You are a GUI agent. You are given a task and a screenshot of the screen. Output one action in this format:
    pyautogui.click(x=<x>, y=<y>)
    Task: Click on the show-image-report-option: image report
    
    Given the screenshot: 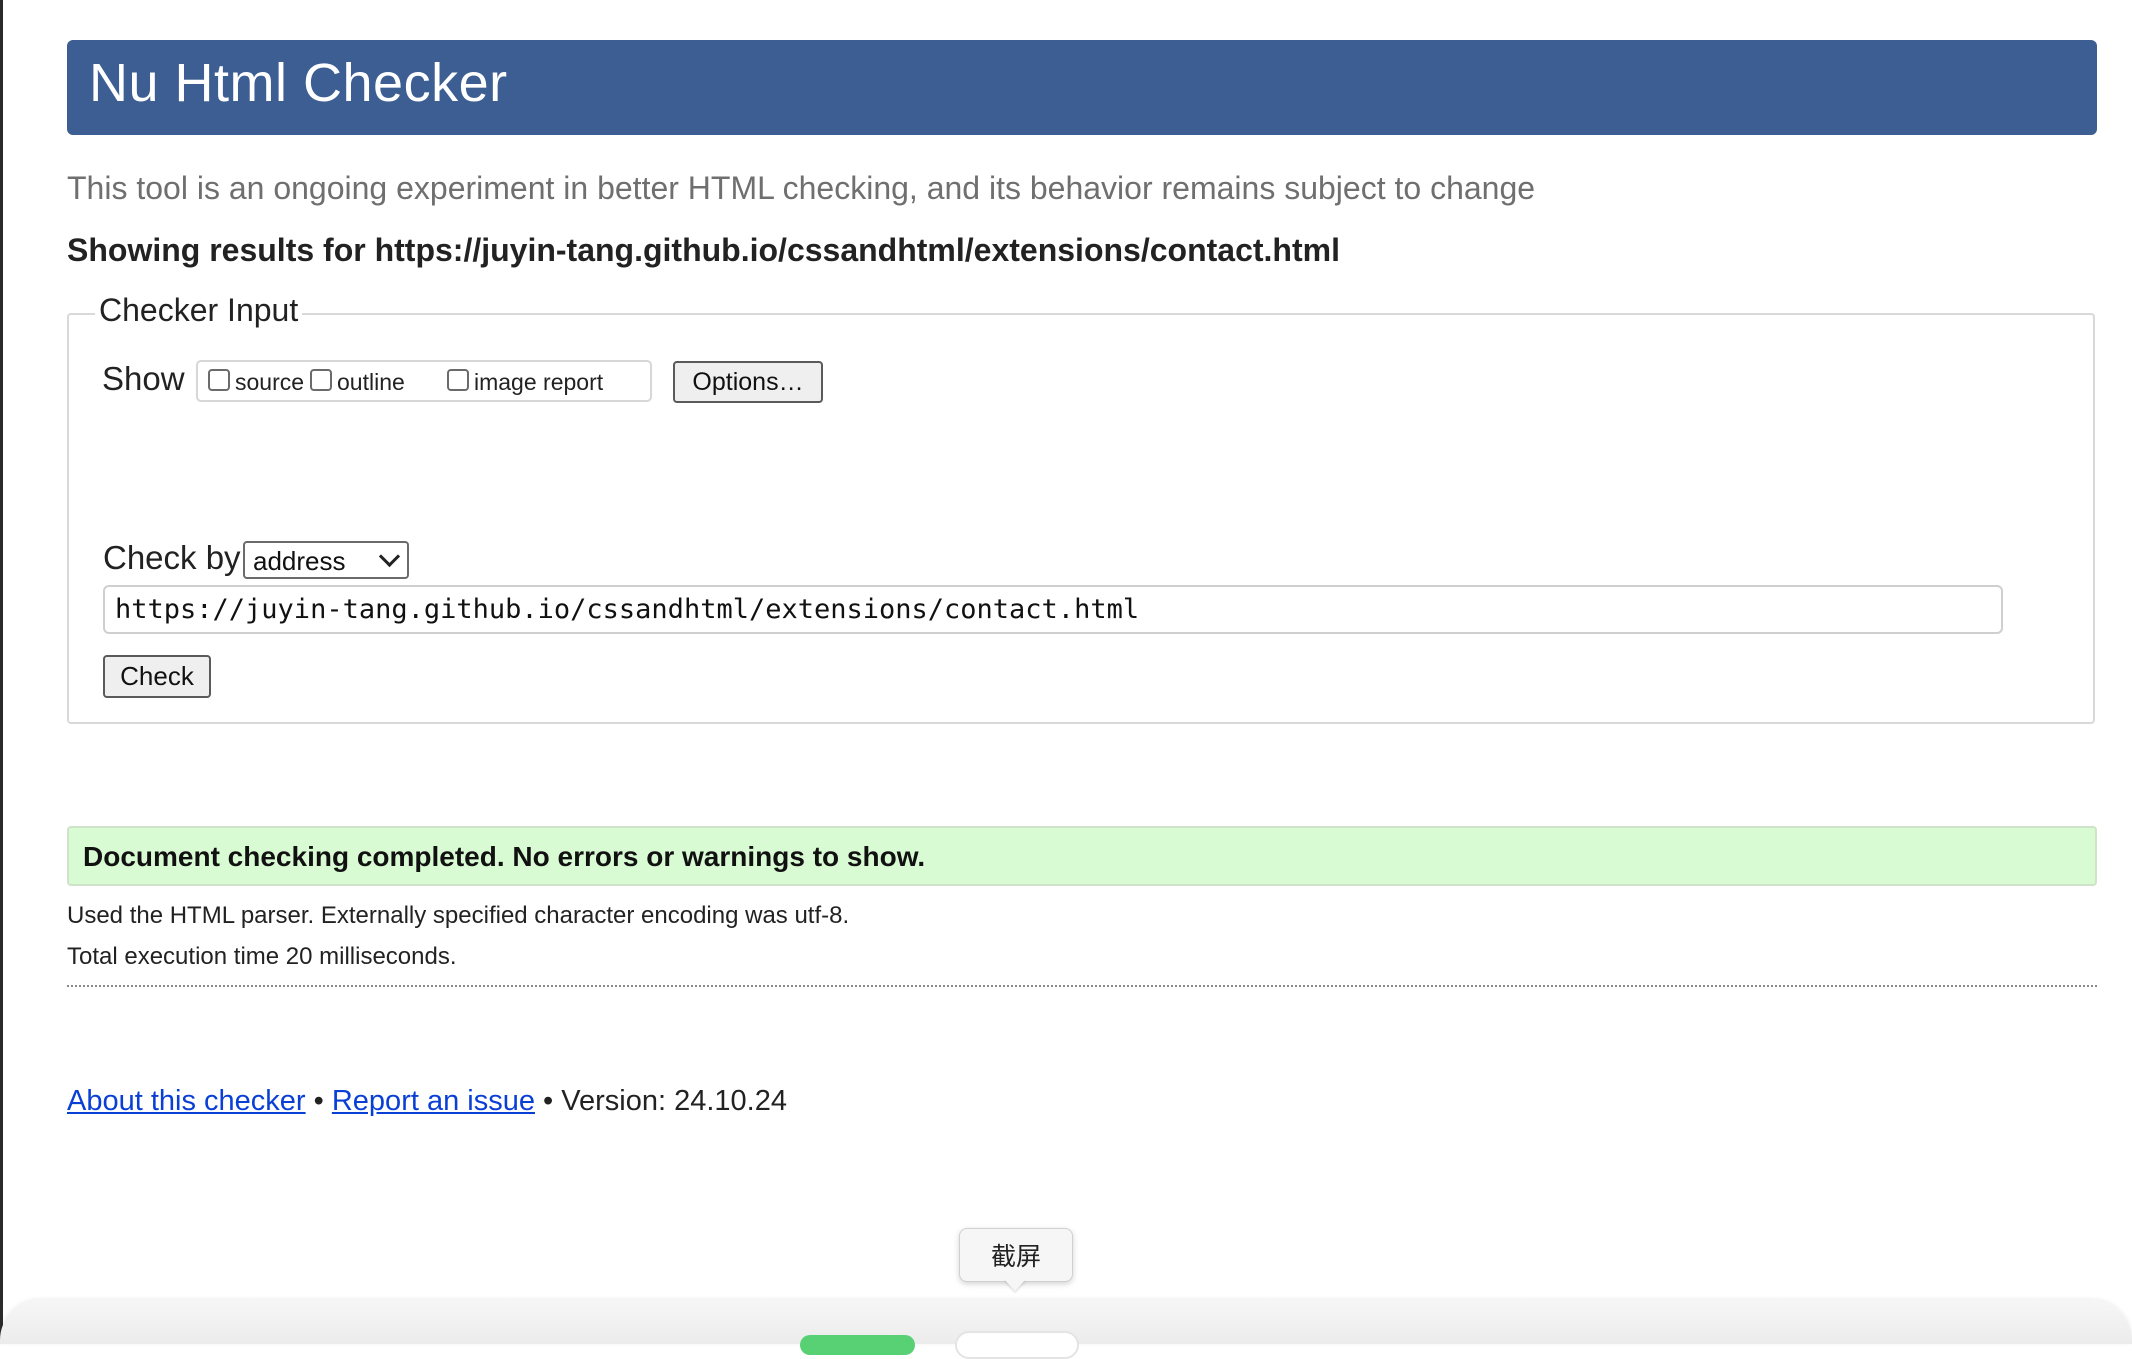 What is the action you would take?
    pyautogui.click(x=525, y=382)
    